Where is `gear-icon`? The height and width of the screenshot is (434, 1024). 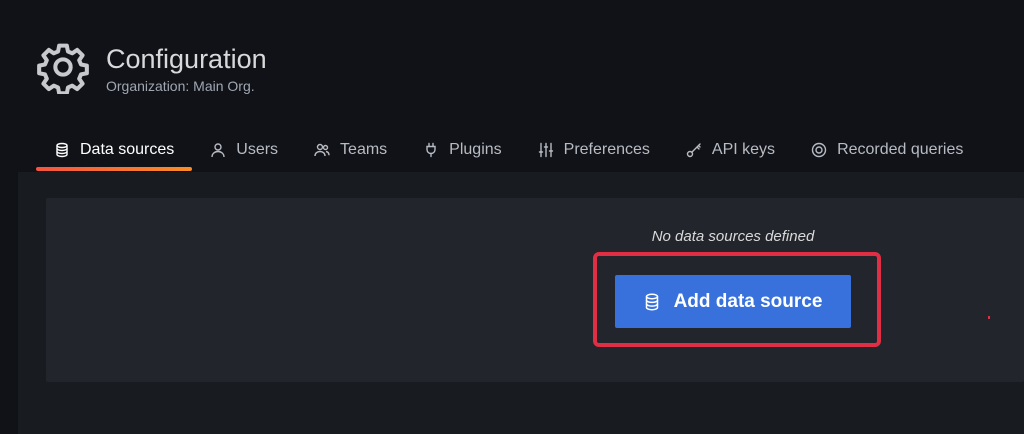 gear-icon is located at coordinates (63, 67).